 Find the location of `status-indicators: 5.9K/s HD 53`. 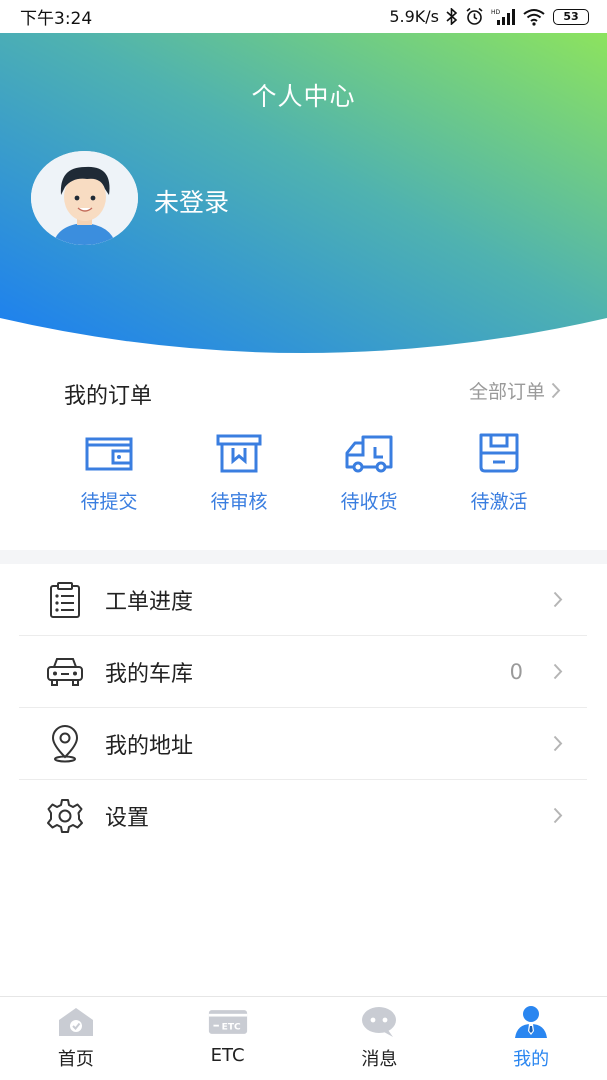

status-indicators: 5.9K/s HD 53 is located at coordinates (489, 16).